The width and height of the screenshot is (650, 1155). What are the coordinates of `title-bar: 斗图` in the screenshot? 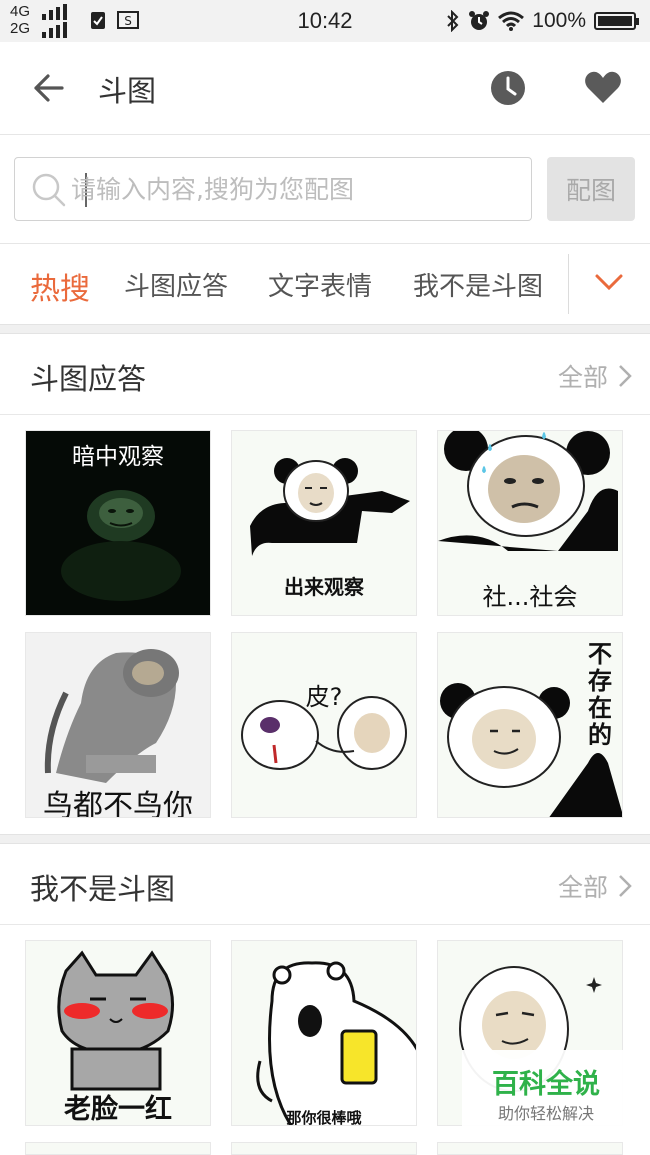 It's located at (325, 88).